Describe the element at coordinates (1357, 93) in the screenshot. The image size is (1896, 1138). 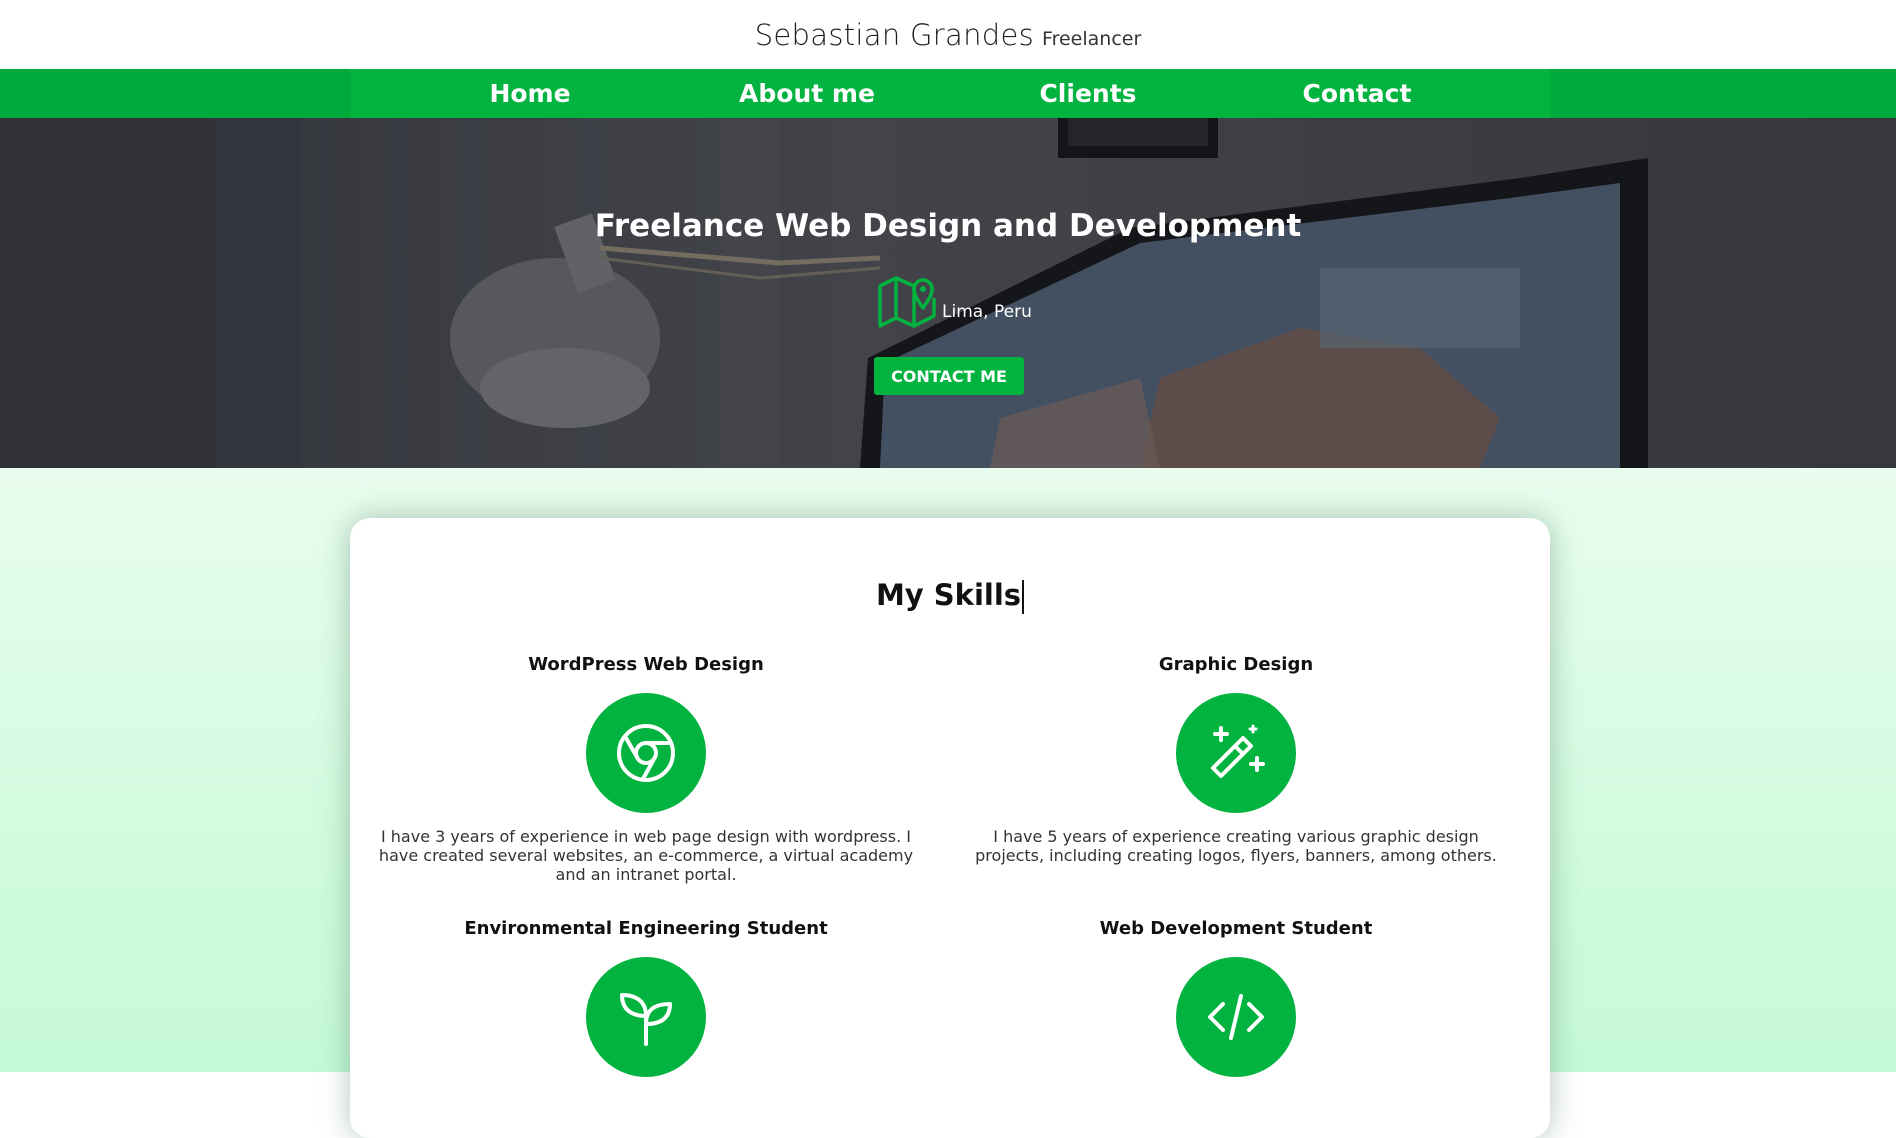
I see `nav-item-contact: Contact` at that location.